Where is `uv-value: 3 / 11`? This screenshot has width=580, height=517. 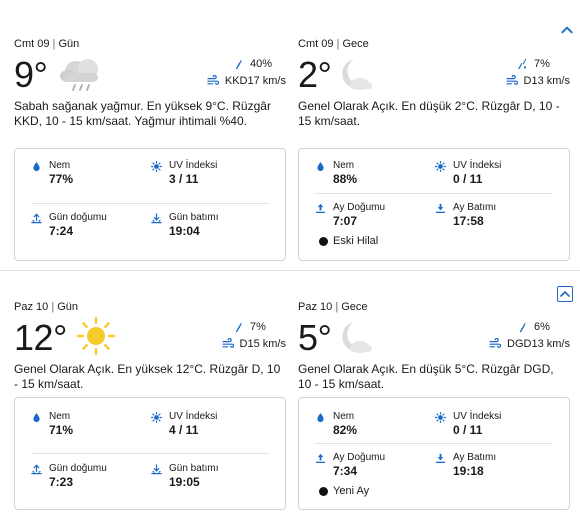
uv-value: 3 / 11 is located at coordinates (184, 179).